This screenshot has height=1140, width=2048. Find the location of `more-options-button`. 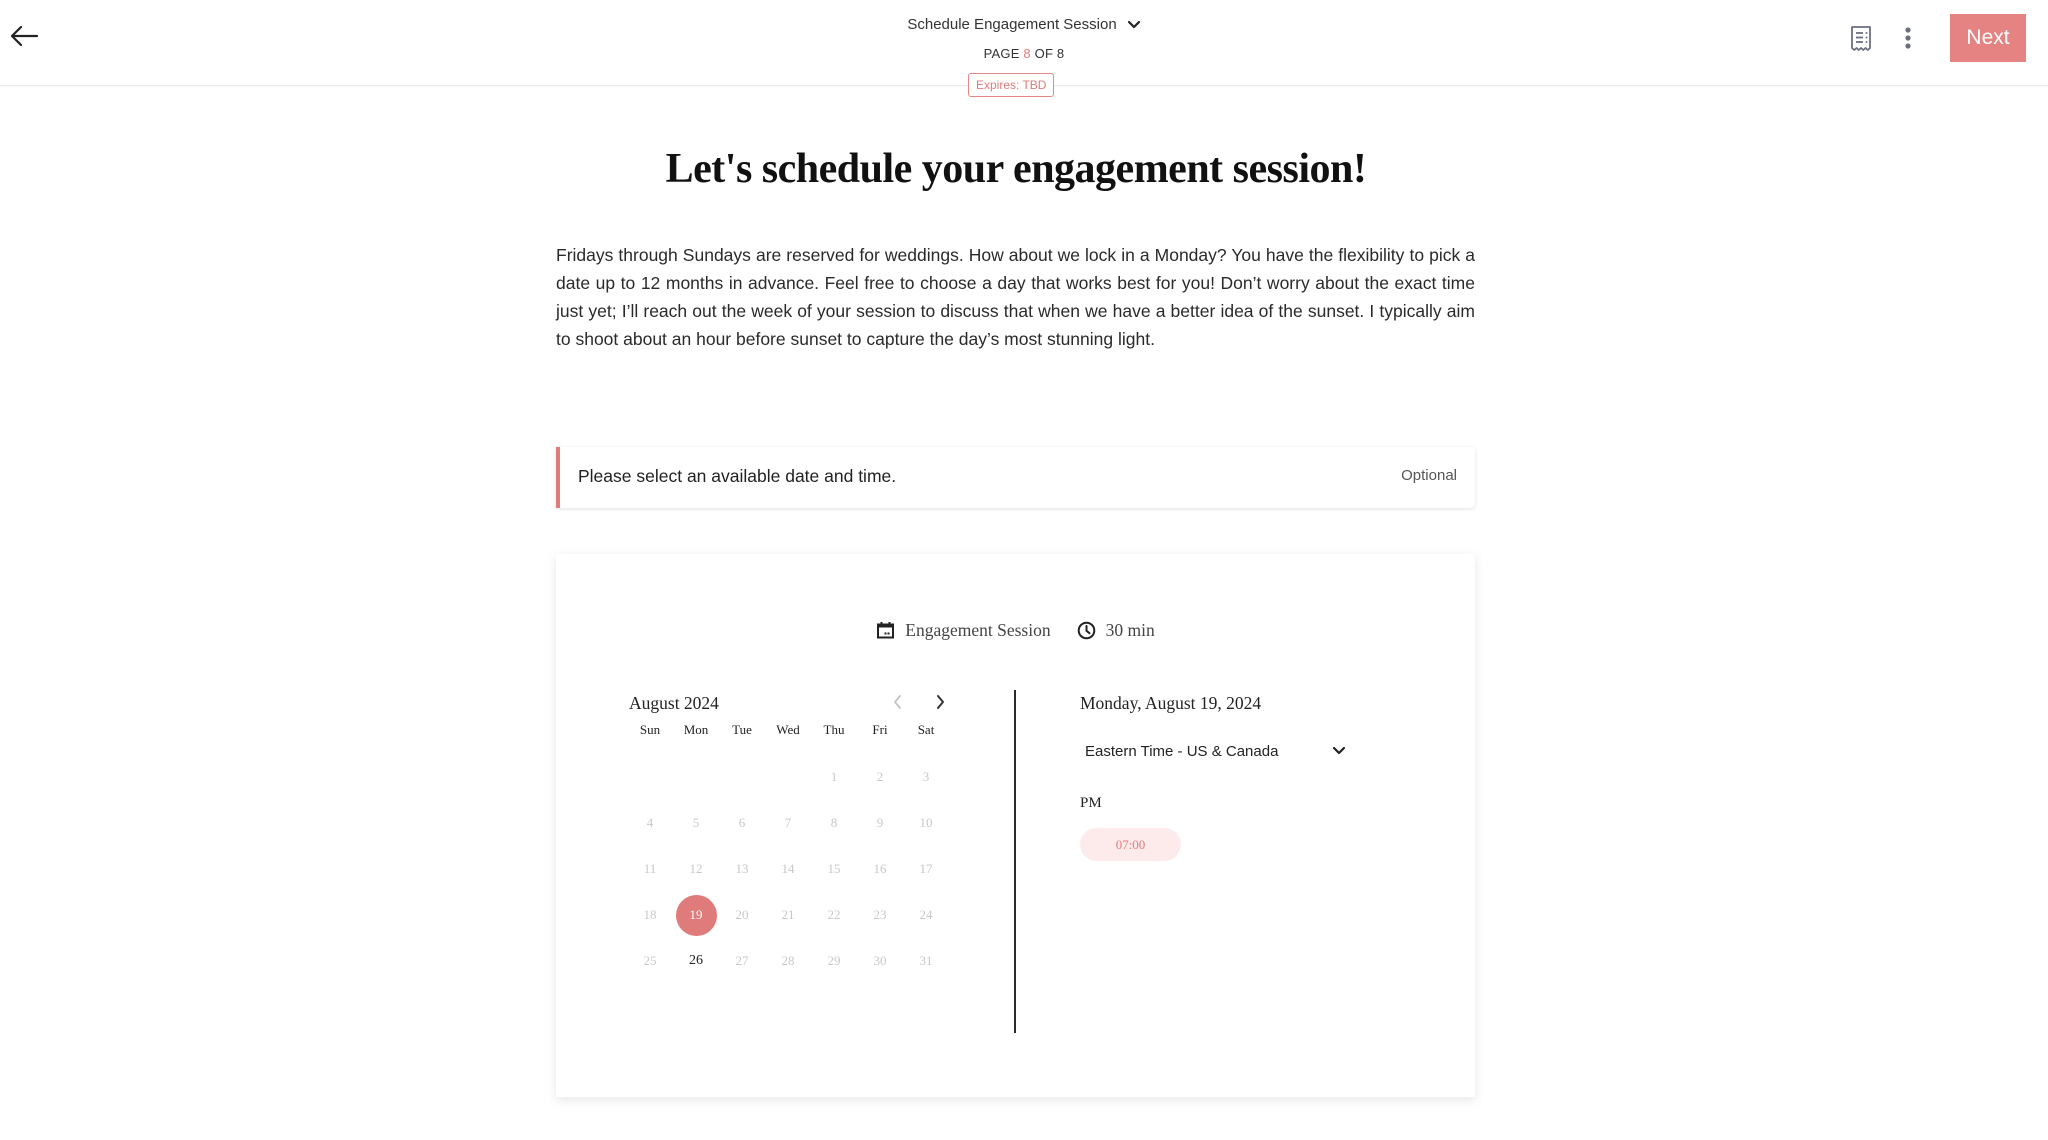

more-options-button is located at coordinates (1908, 38).